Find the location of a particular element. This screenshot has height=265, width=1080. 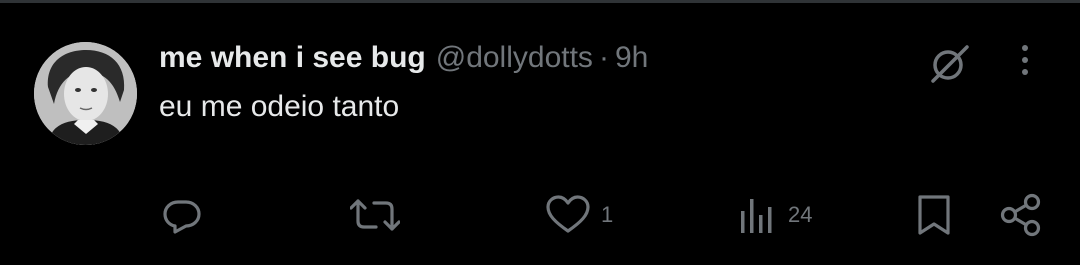

more-options-button is located at coordinates (1025, 62).